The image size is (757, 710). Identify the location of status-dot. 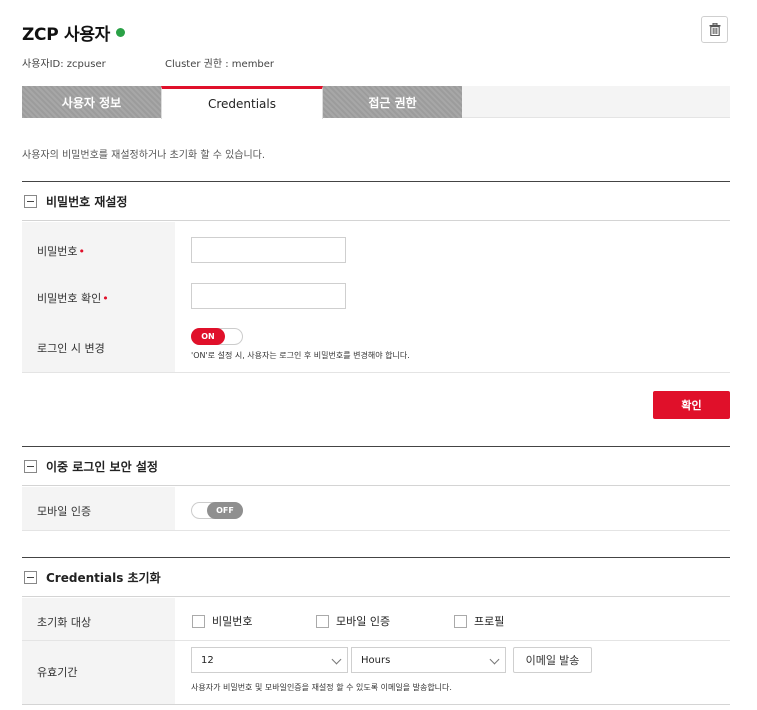
(121, 32).